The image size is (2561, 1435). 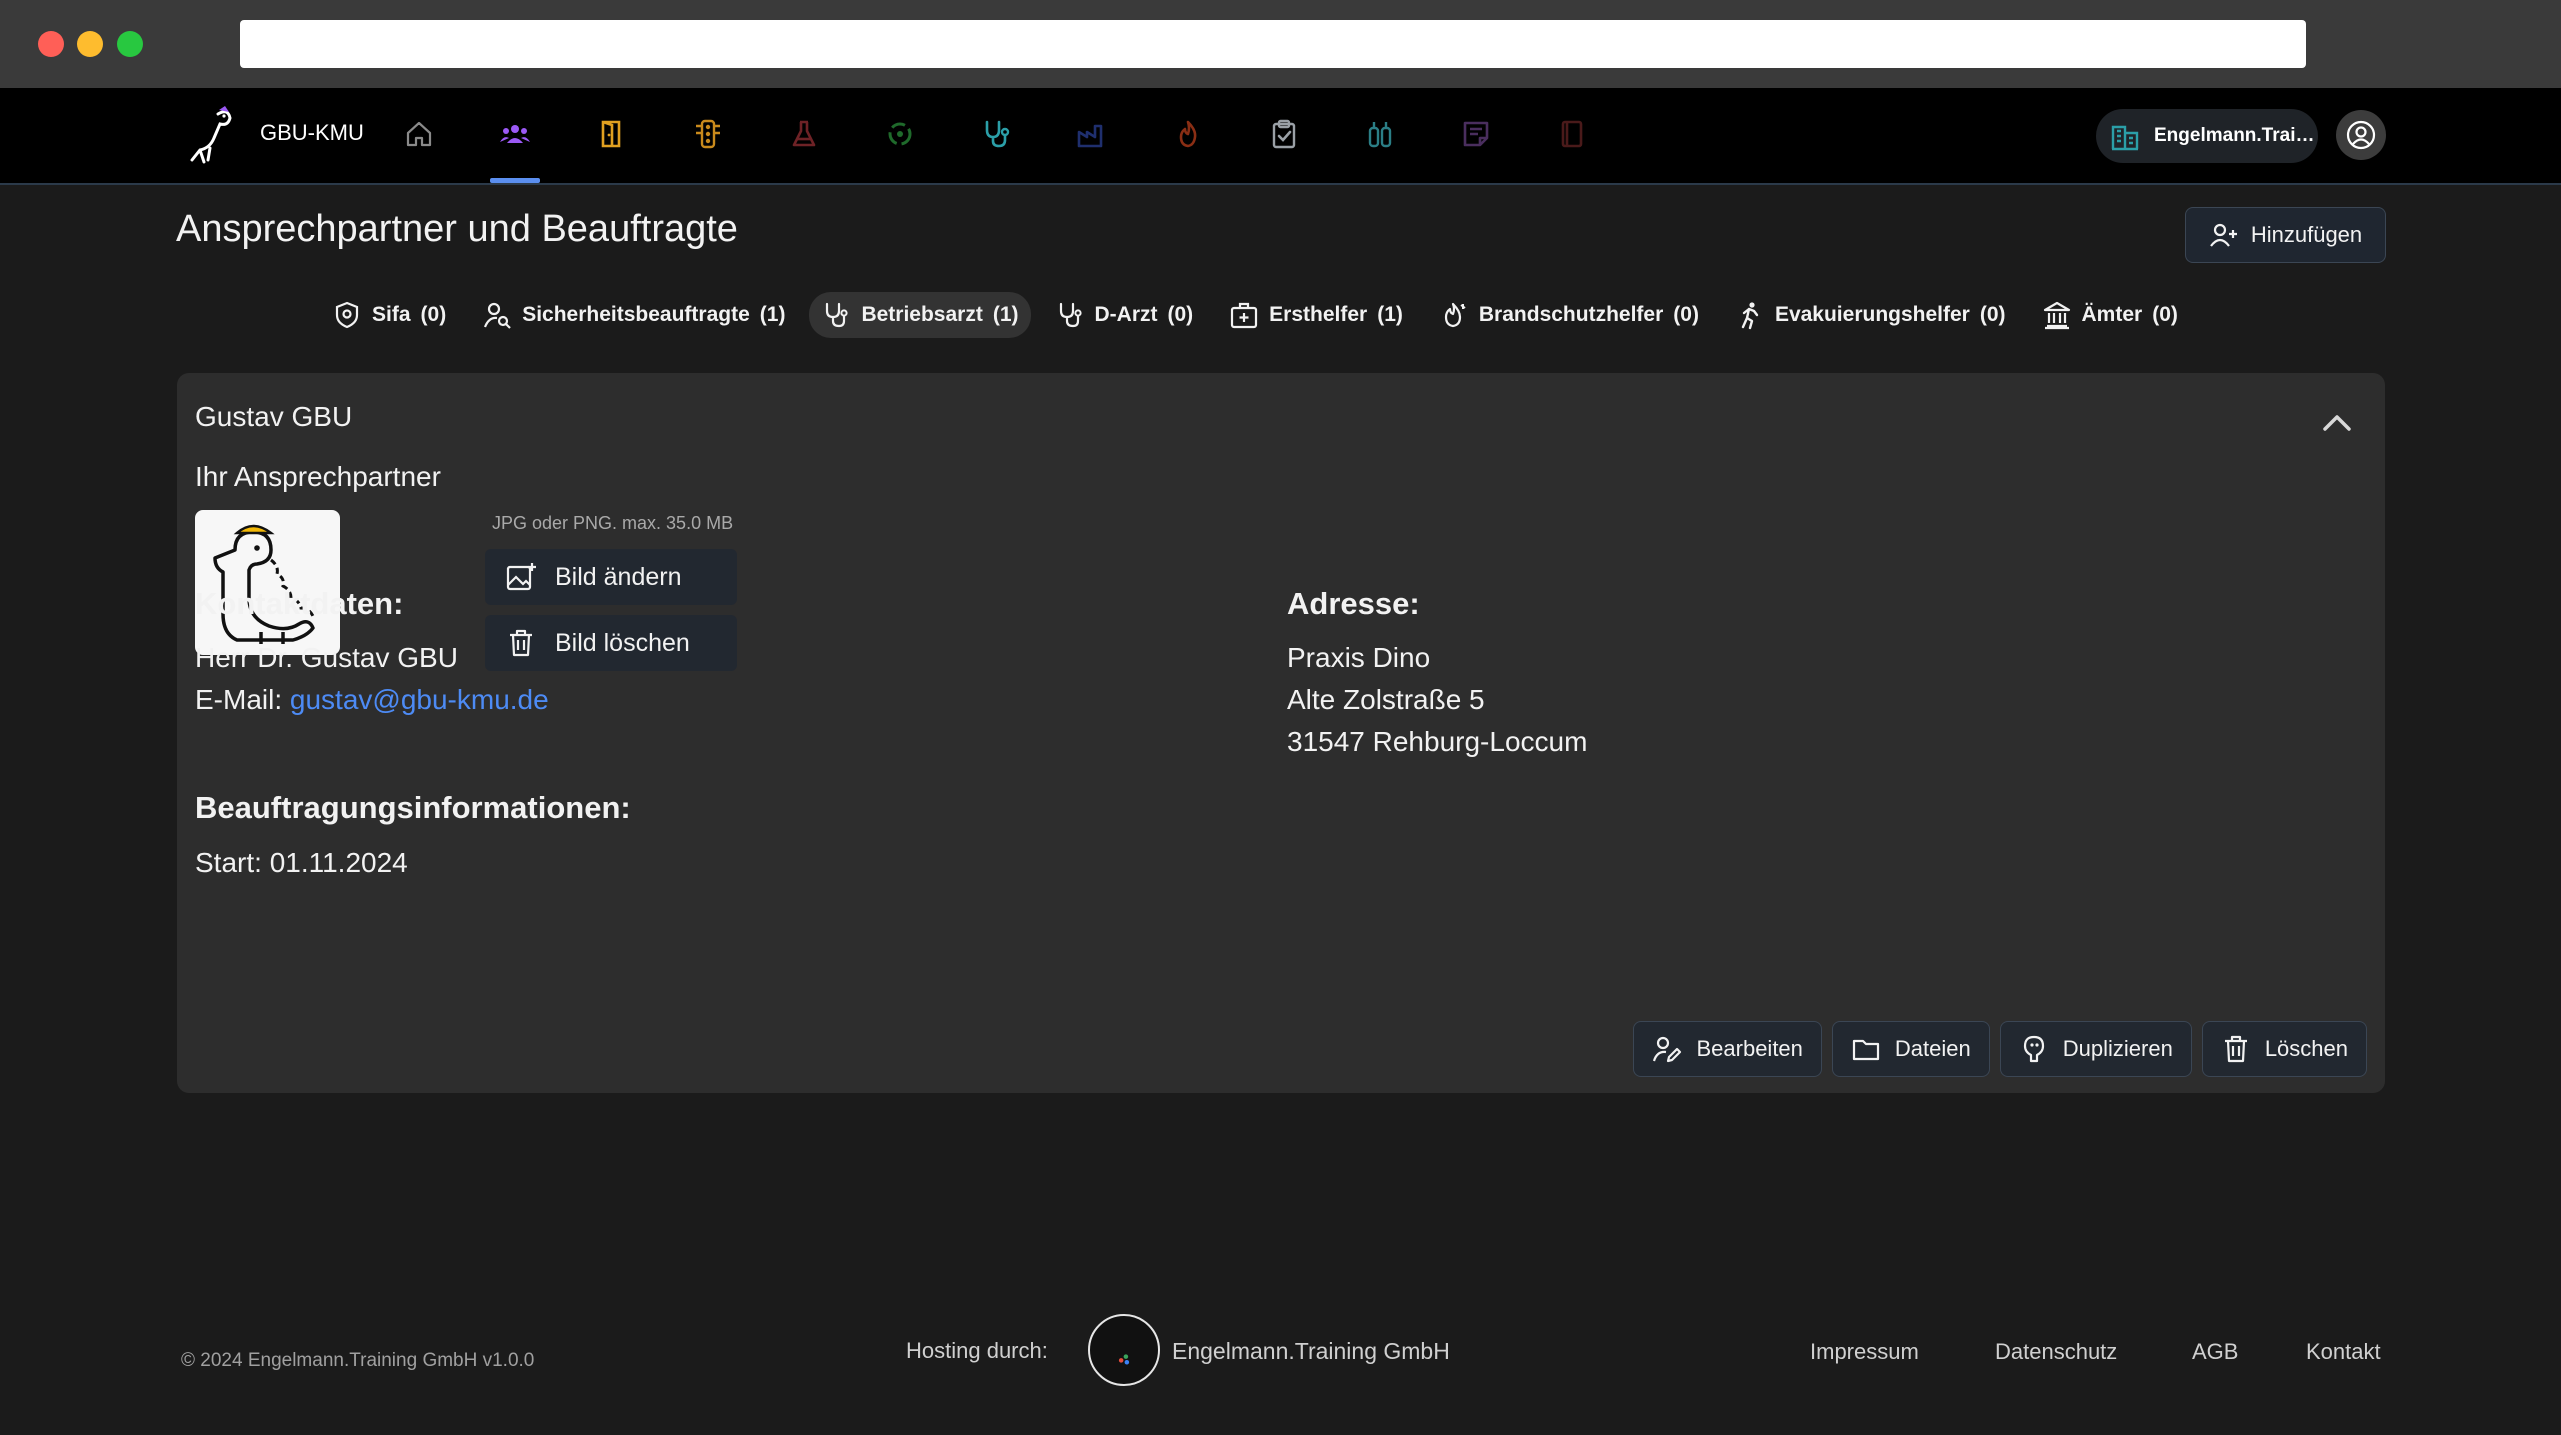 I want to click on chevron-up-icon, so click(x=2337, y=423).